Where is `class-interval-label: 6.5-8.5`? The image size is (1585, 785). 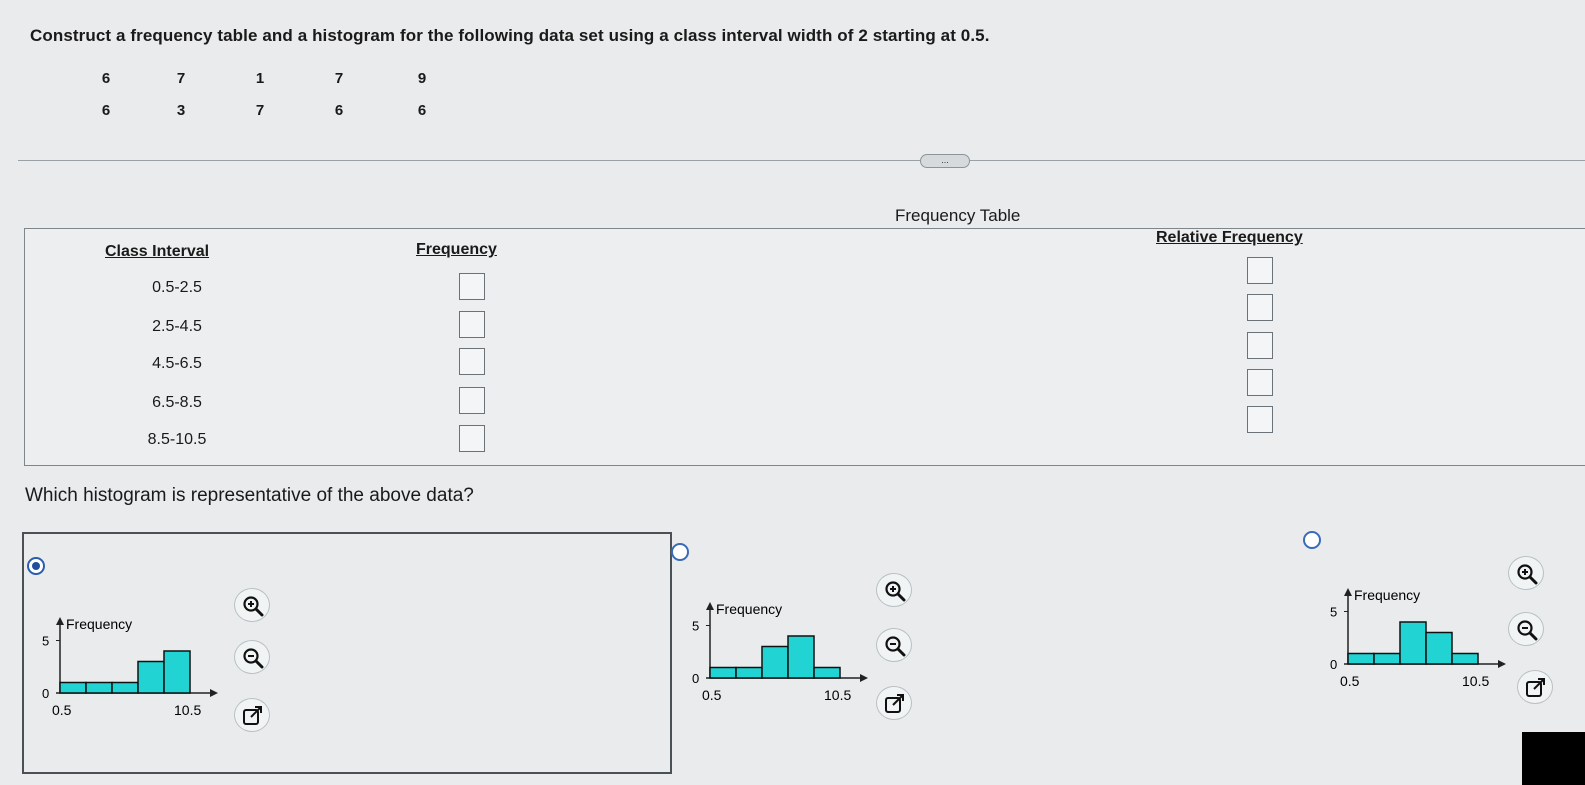
class-interval-label: 6.5-8.5 is located at coordinates (177, 402).